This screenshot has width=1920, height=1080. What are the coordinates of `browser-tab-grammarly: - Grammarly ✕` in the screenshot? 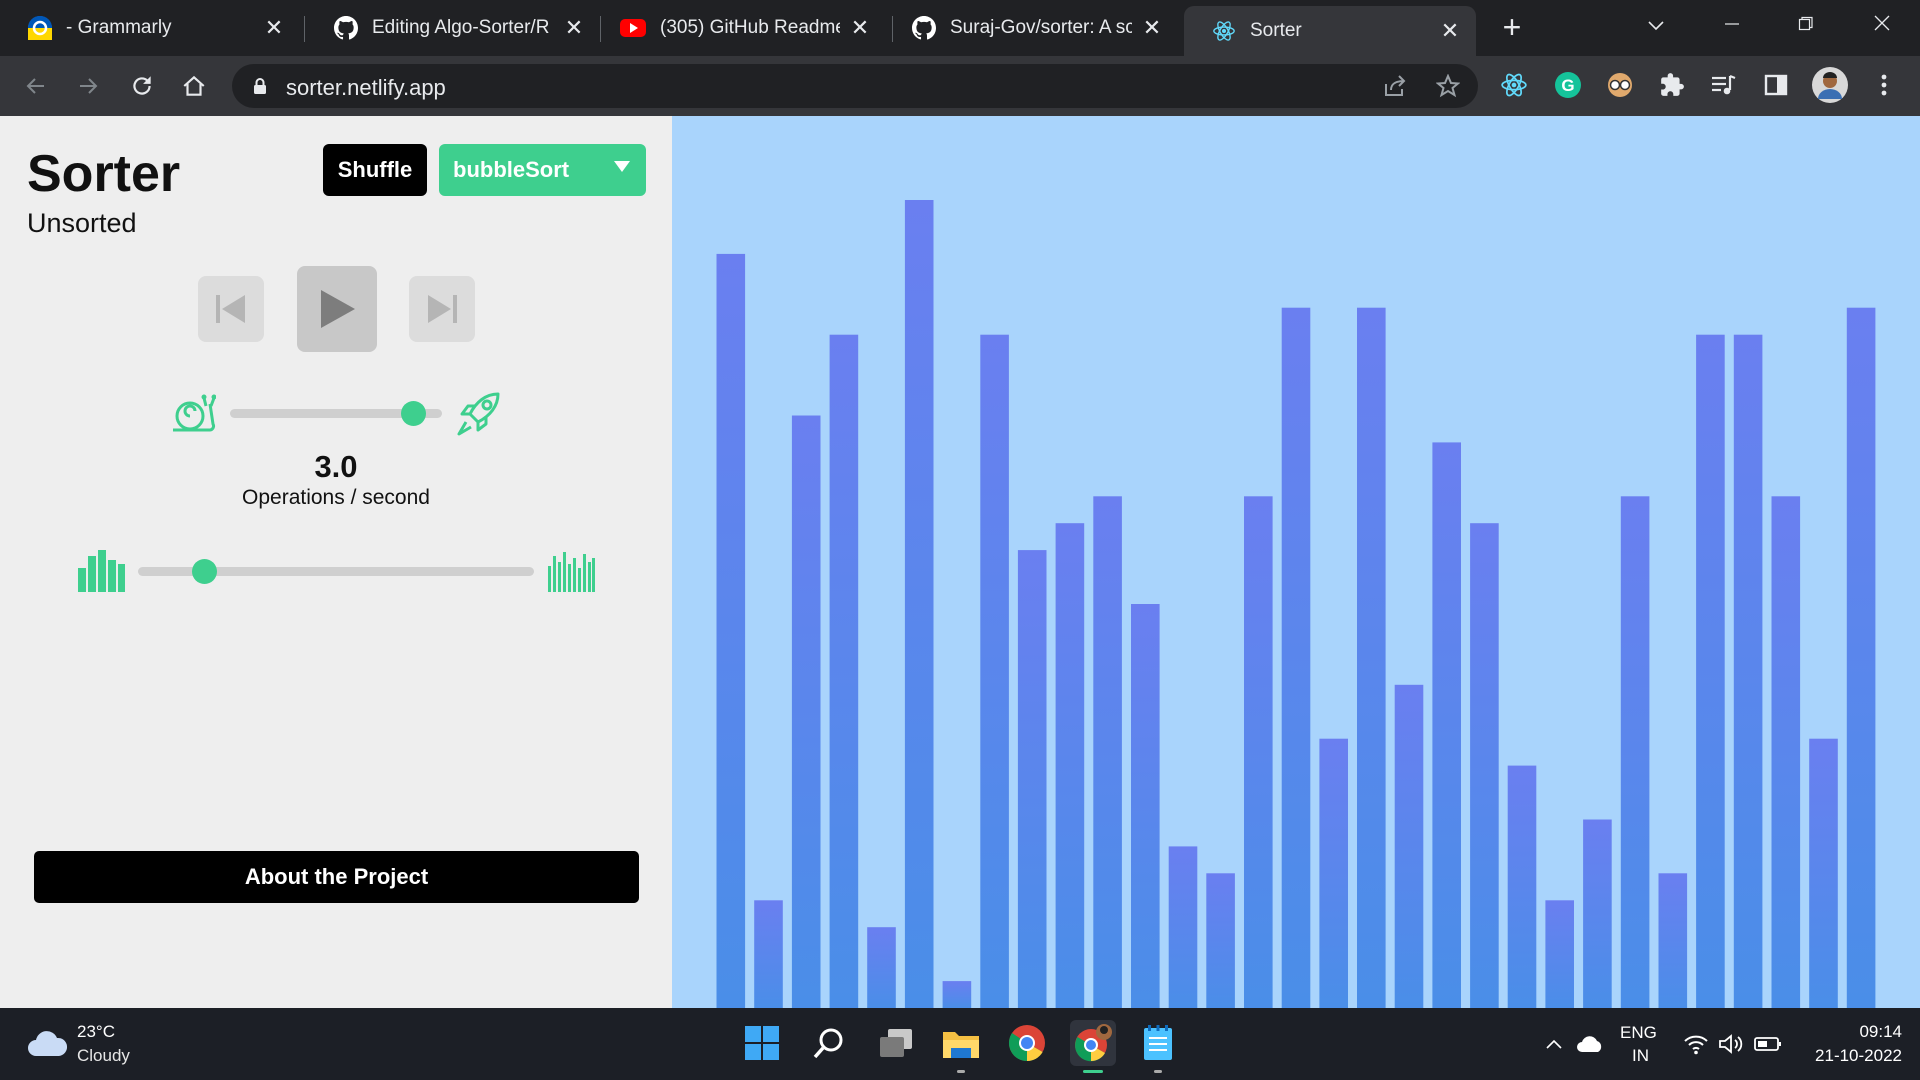 It's located at (150, 28).